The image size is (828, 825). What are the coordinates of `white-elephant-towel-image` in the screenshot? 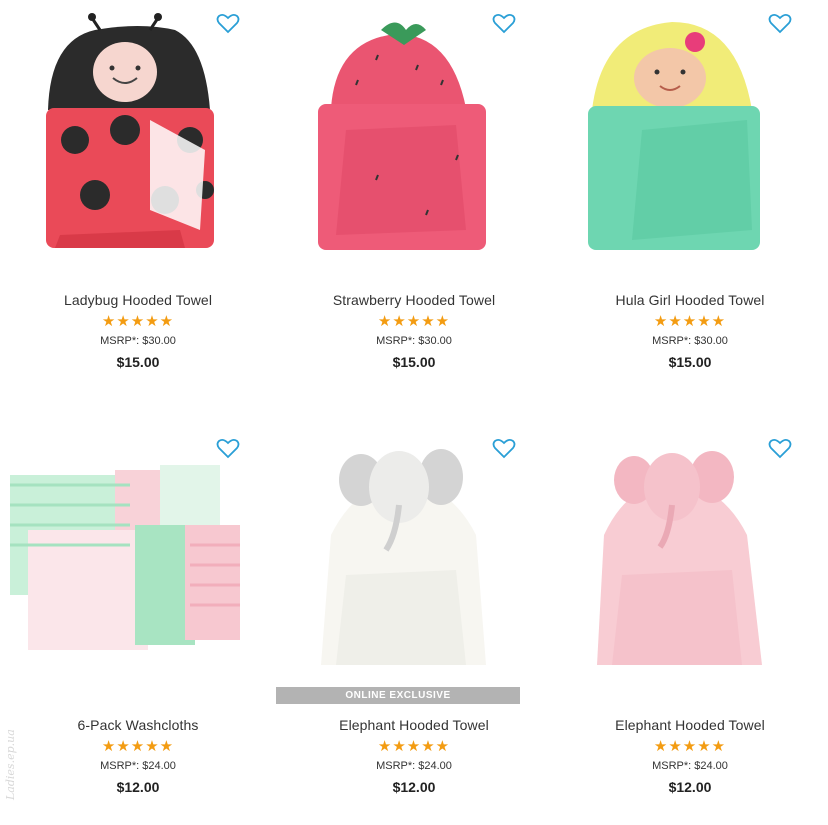 It's located at (414, 565).